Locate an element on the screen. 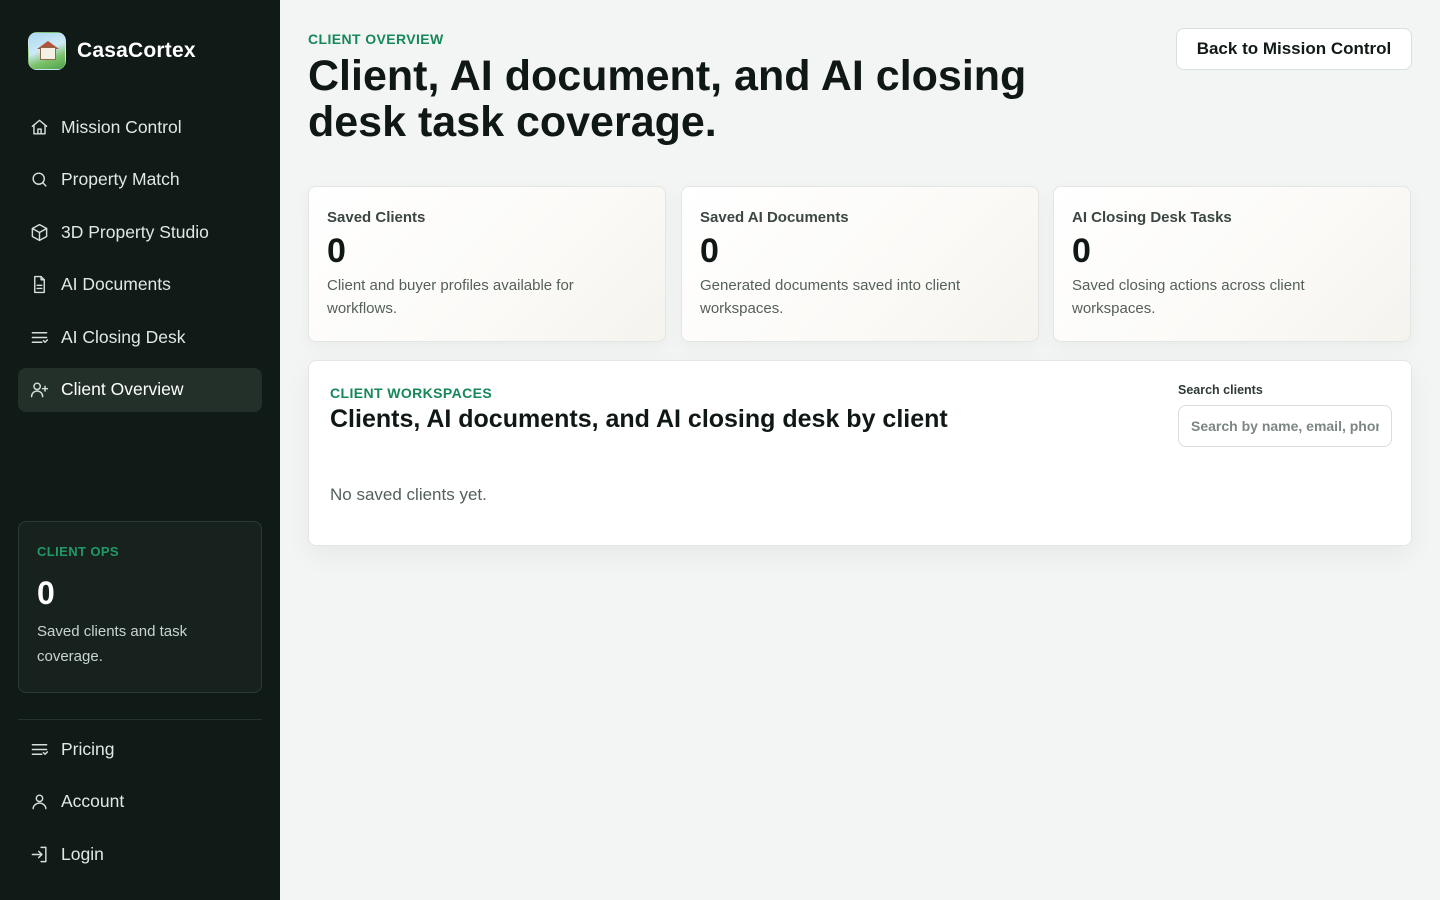 Image resolution: width=1440 pixels, height=900 pixels. nav-item-label: Pricing is located at coordinates (88, 748).